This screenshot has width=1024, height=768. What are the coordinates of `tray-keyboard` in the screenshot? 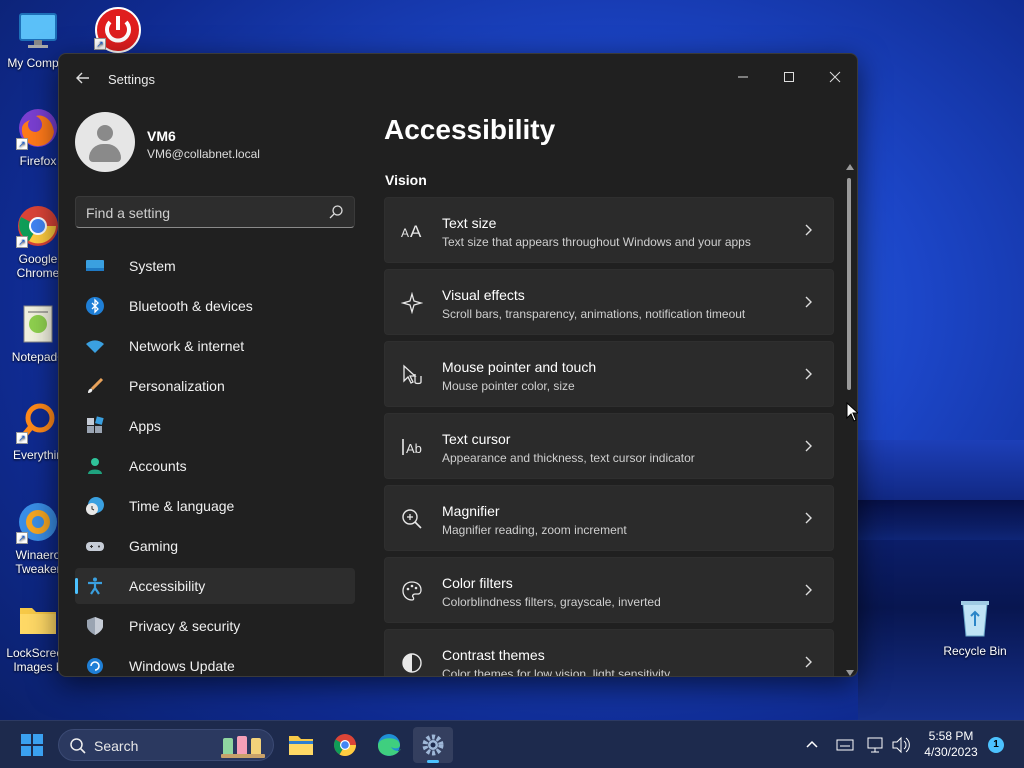 It's located at (845, 745).